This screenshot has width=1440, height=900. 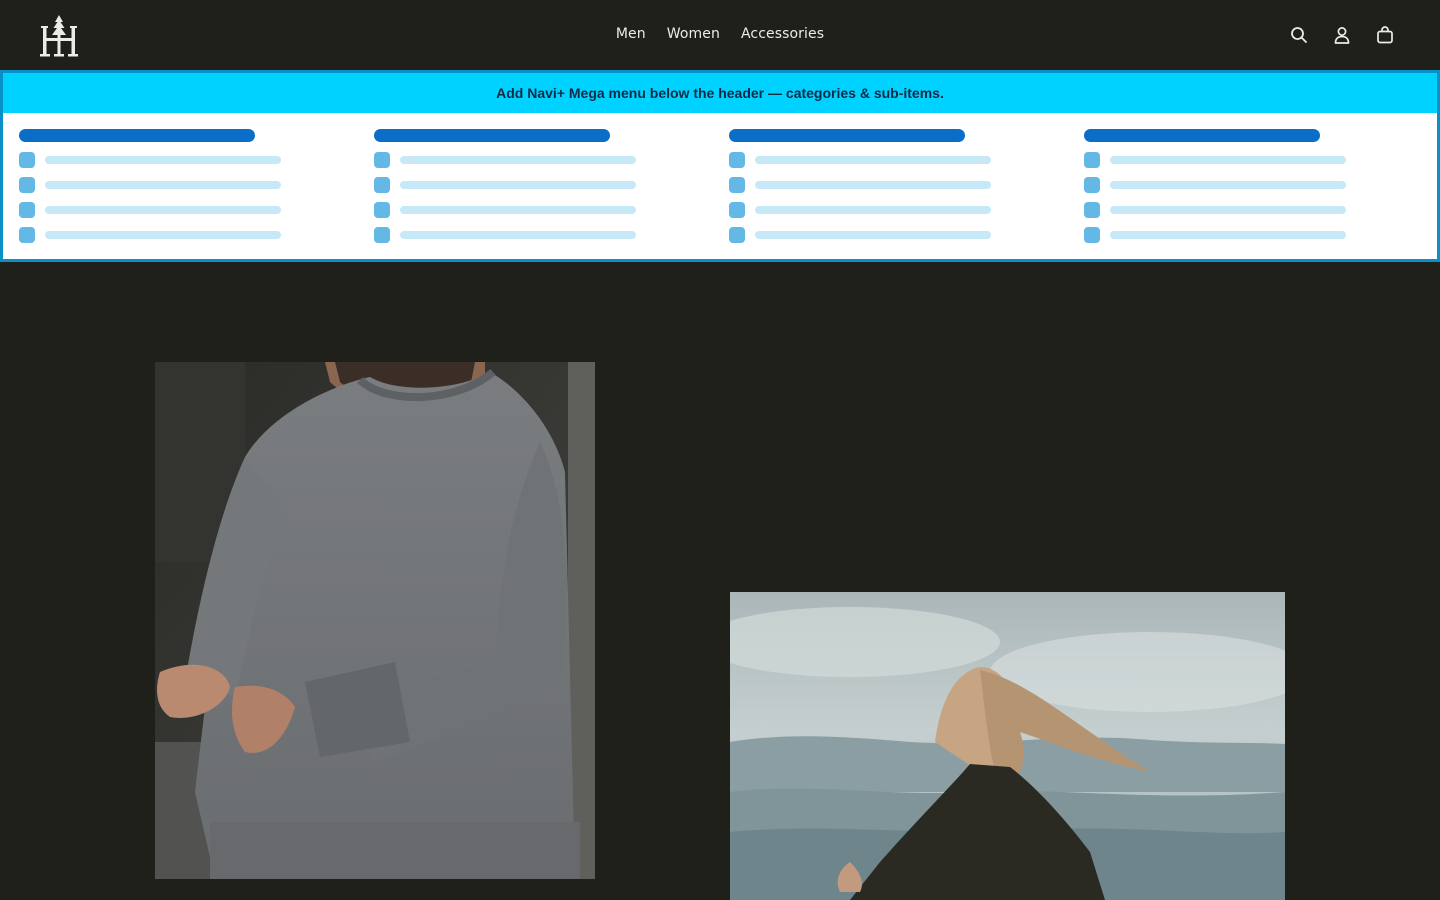 I want to click on nav-item-men: Men, so click(x=631, y=35).